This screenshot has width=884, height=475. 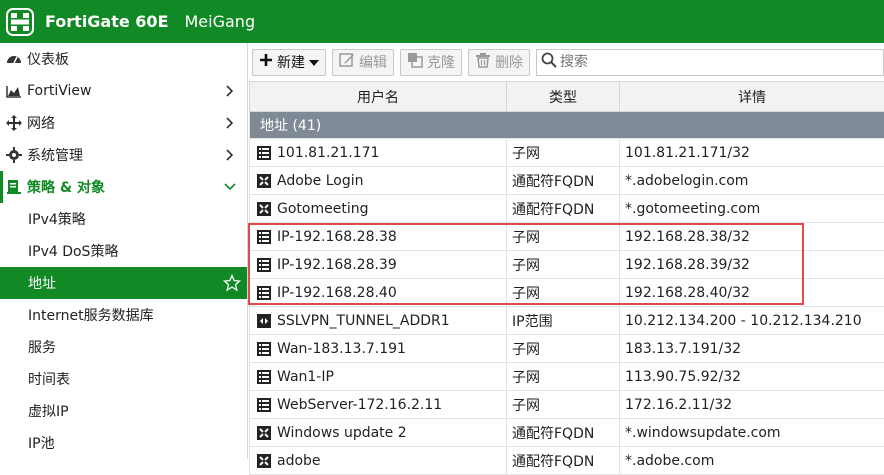 I want to click on search-box, so click(x=710, y=62).